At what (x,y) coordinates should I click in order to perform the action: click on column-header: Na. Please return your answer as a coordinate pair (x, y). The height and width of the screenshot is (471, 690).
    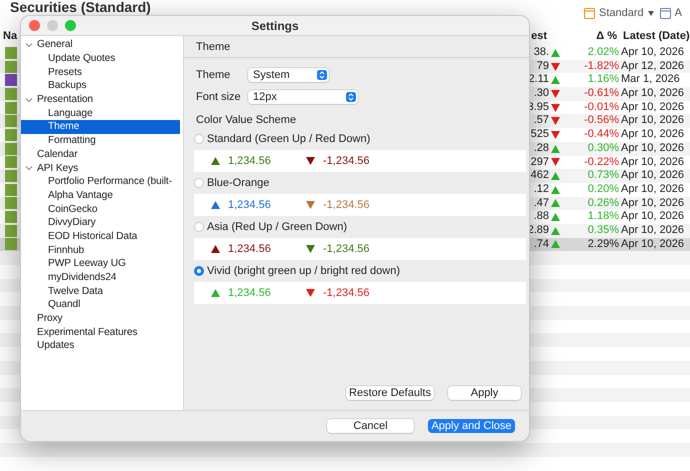
    Looking at the image, I should click on (11, 36).